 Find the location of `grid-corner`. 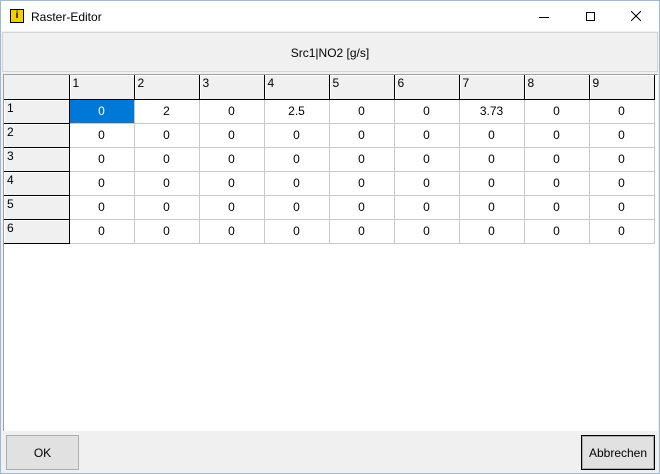

grid-corner is located at coordinates (37, 87).